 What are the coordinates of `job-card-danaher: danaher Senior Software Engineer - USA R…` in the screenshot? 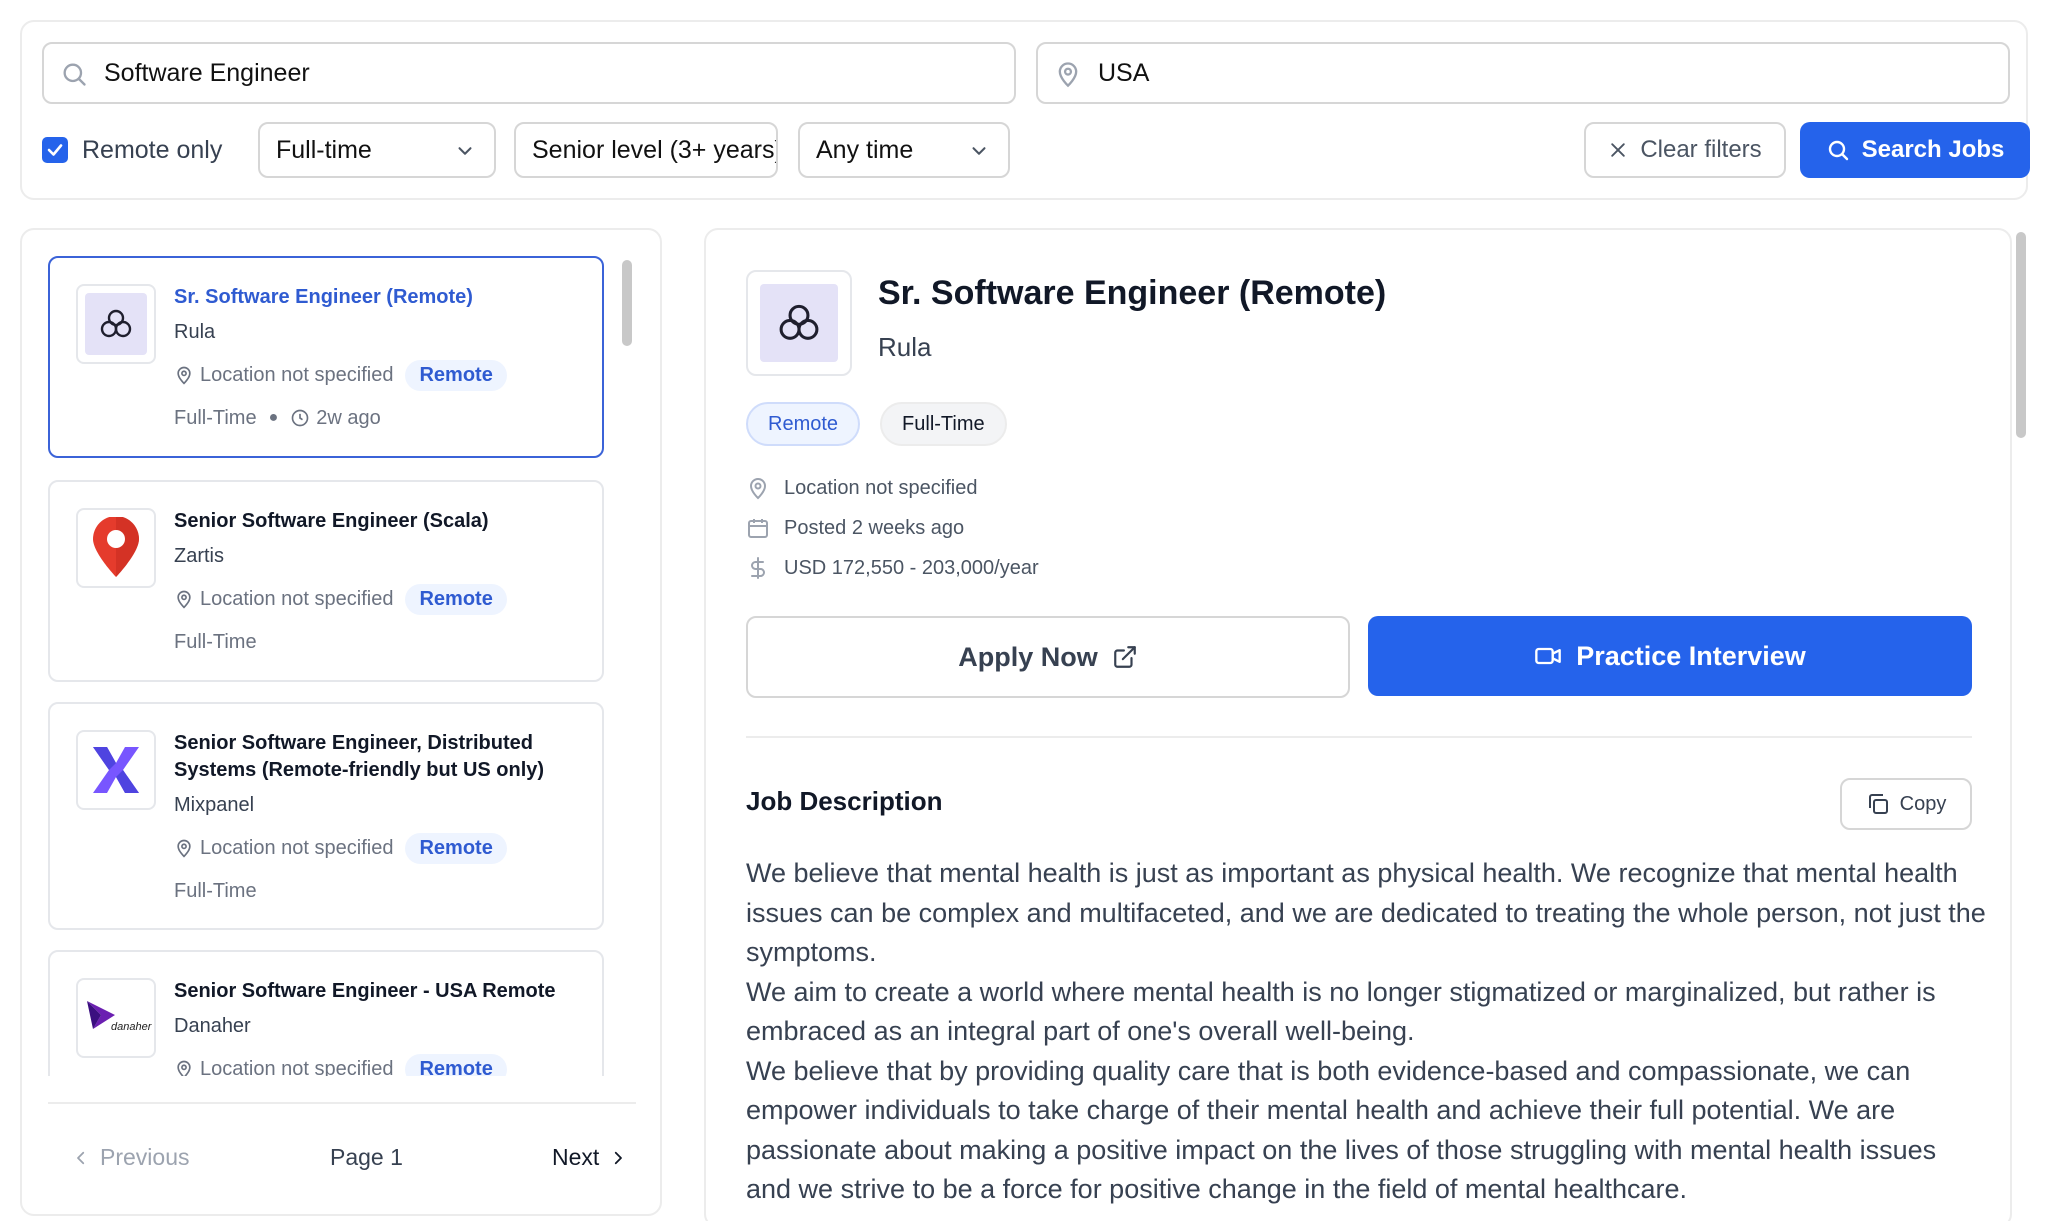 It's located at (326, 1013).